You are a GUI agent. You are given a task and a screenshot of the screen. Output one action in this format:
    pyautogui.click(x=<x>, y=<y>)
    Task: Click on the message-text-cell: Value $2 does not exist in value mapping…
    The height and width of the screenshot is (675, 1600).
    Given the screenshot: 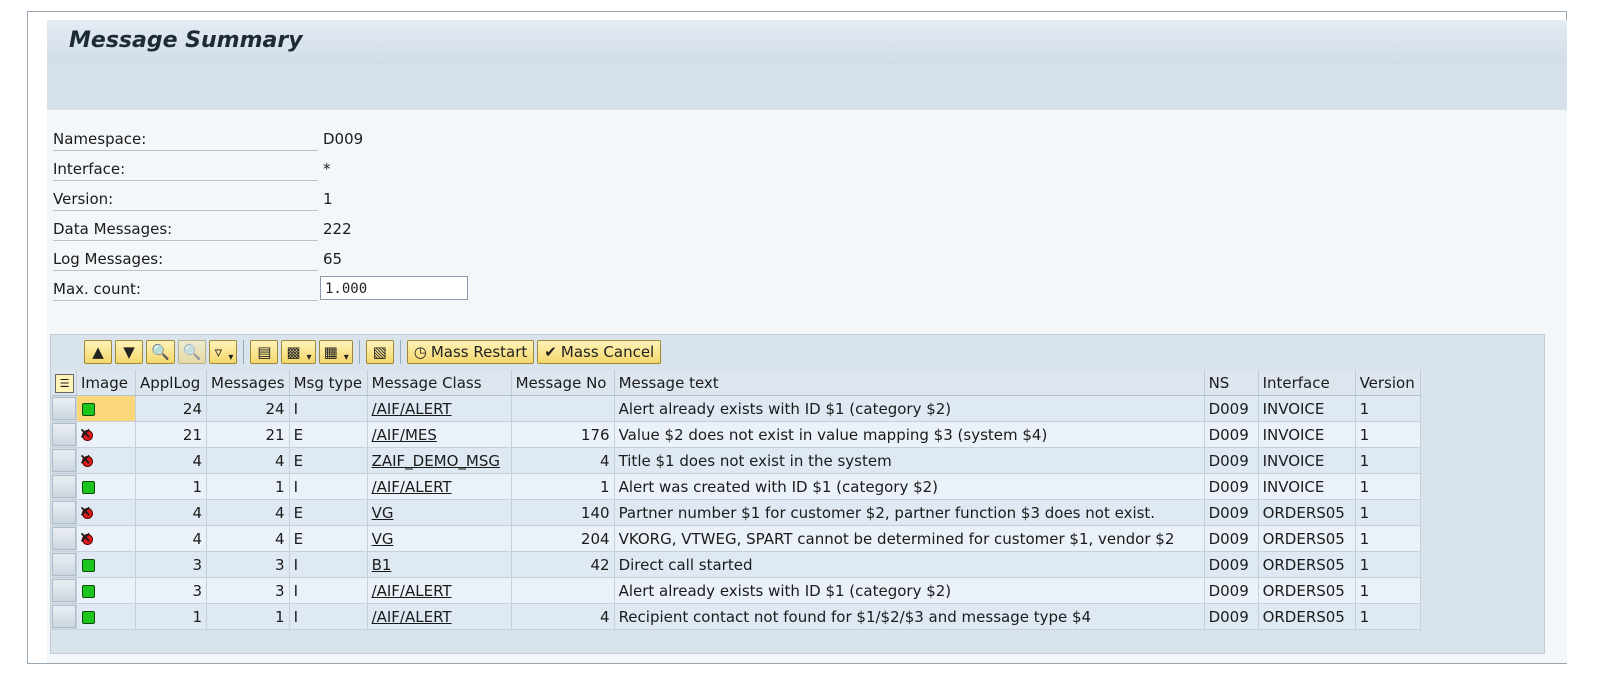 What is the action you would take?
    pyautogui.click(x=909, y=434)
    